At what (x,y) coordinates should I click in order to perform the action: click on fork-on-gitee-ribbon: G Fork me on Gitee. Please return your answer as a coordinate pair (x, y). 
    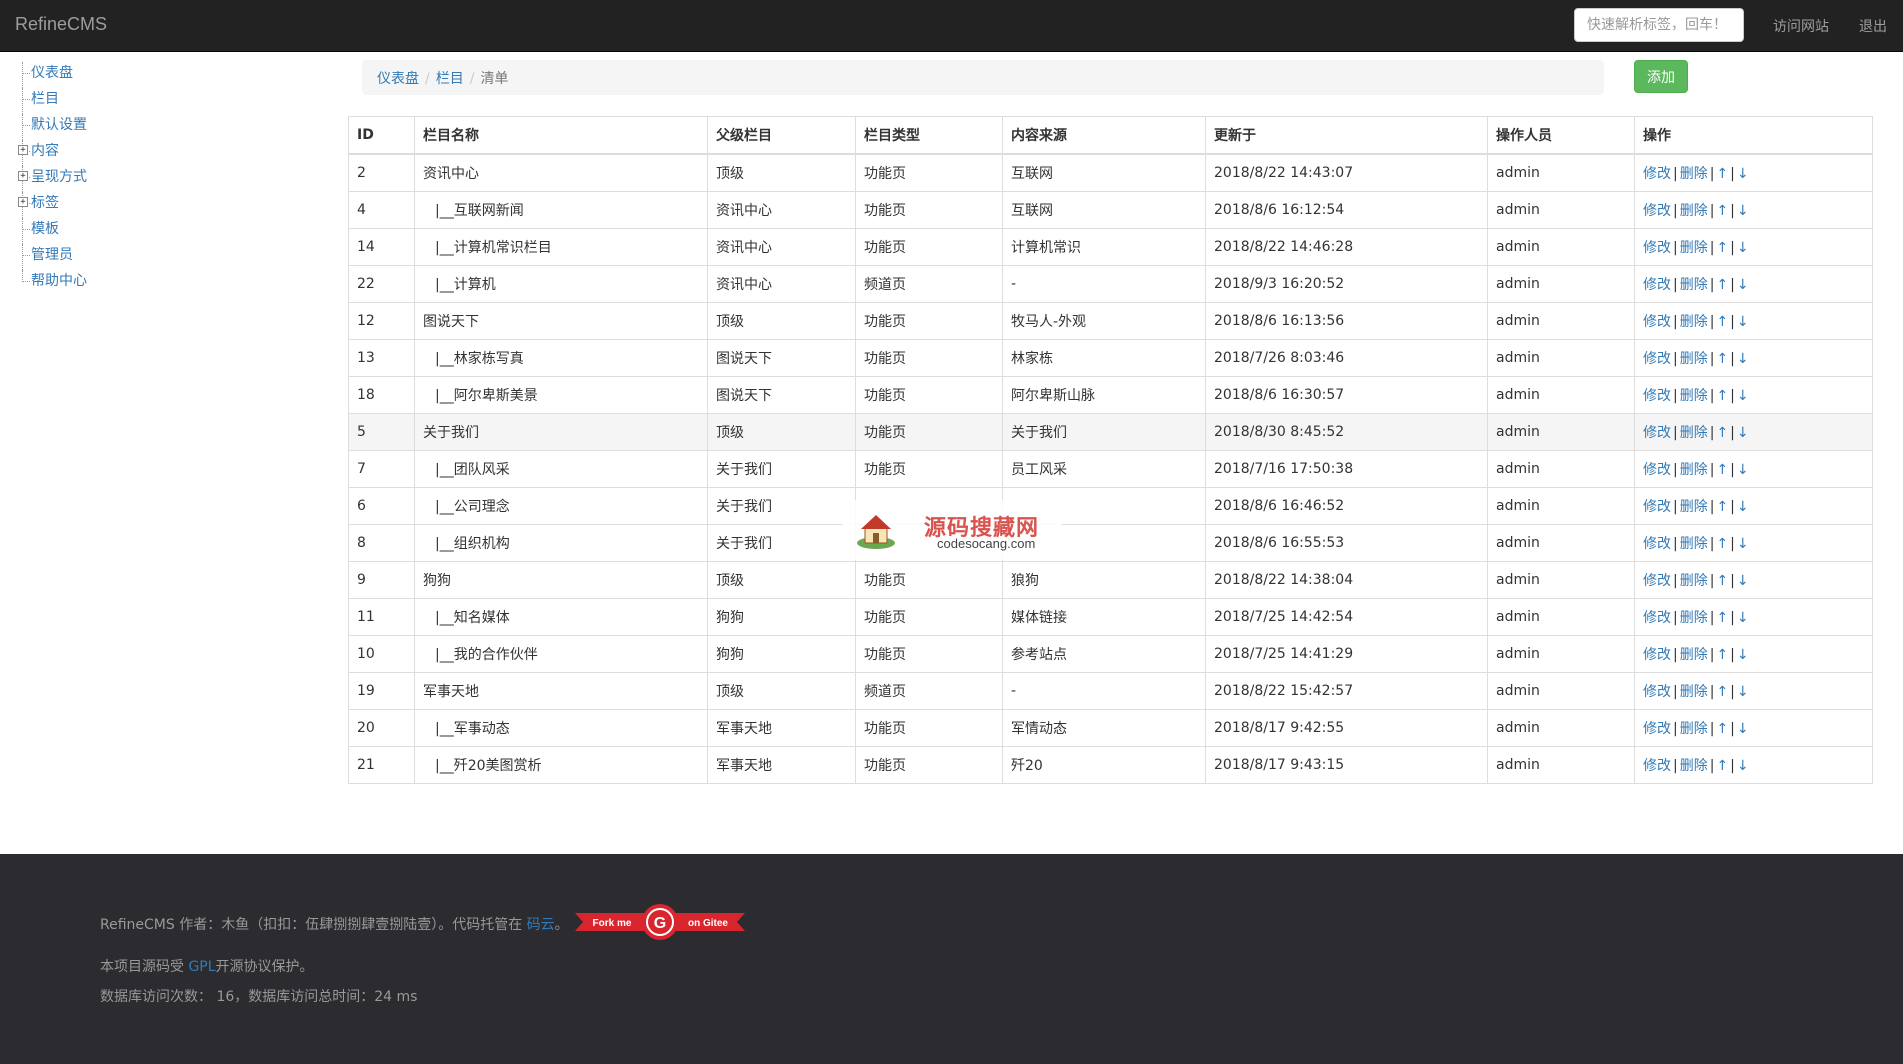
    Looking at the image, I should click on (660, 922).